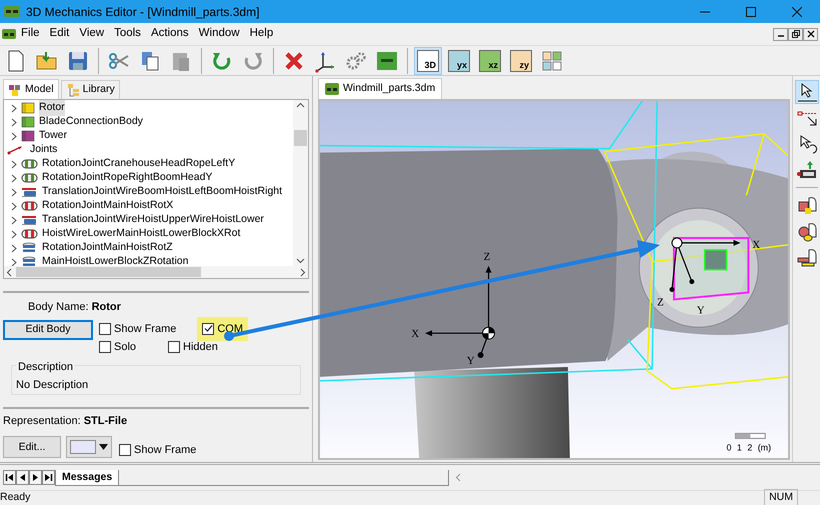 The width and height of the screenshot is (820, 505). Describe the element at coordinates (230, 329) in the screenshot. I see `checkbox-label: COM` at that location.